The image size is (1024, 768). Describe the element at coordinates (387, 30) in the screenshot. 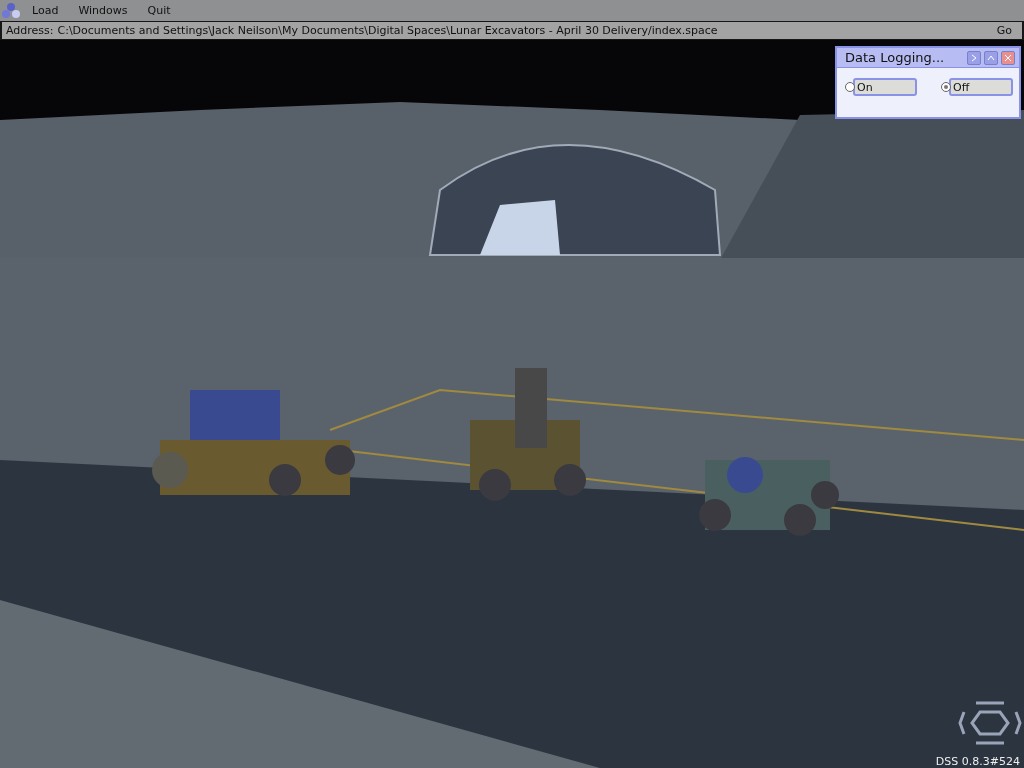

I see `address-value: C:\Documents and Settings\Jack Neilson\My Documents\Digital Spaces\Lunar Excavators - April 30 Delivery/index.space` at that location.